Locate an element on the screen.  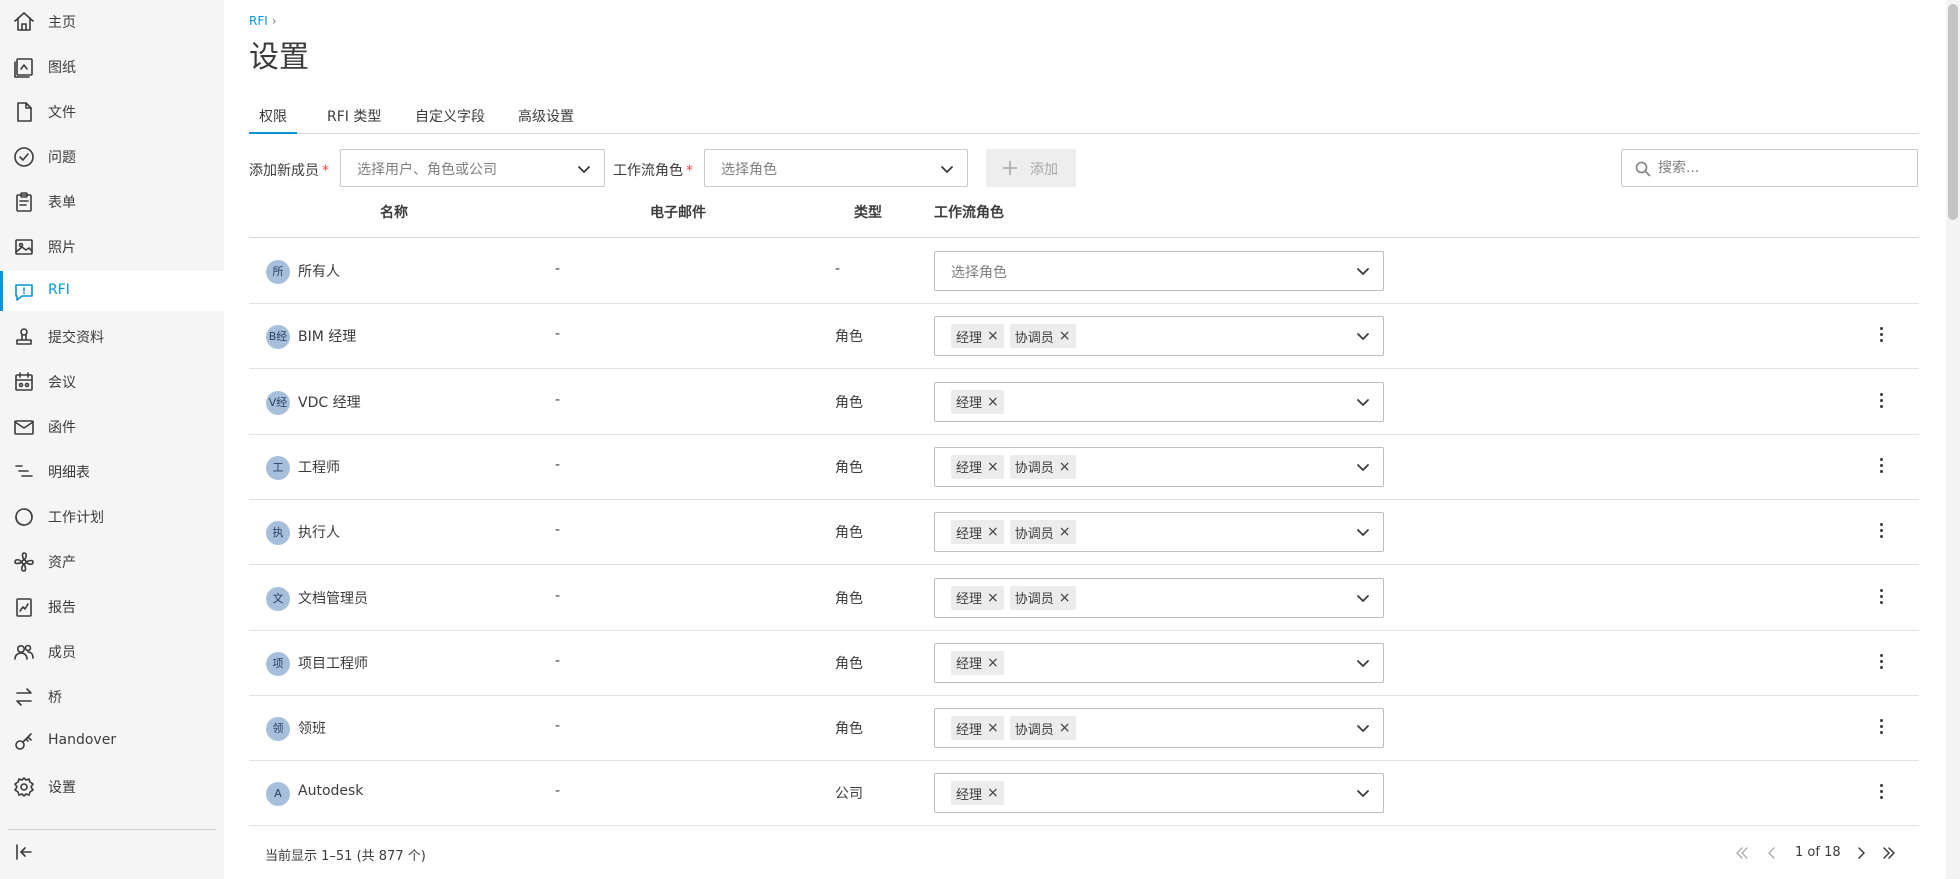
tab-permissions: 权限 is located at coordinates (273, 118).